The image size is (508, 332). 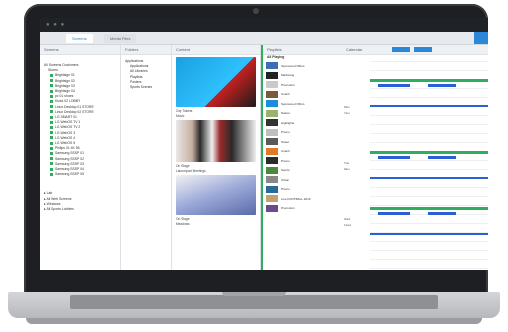 I want to click on playlist-item: Nature, so click(x=303, y=113).